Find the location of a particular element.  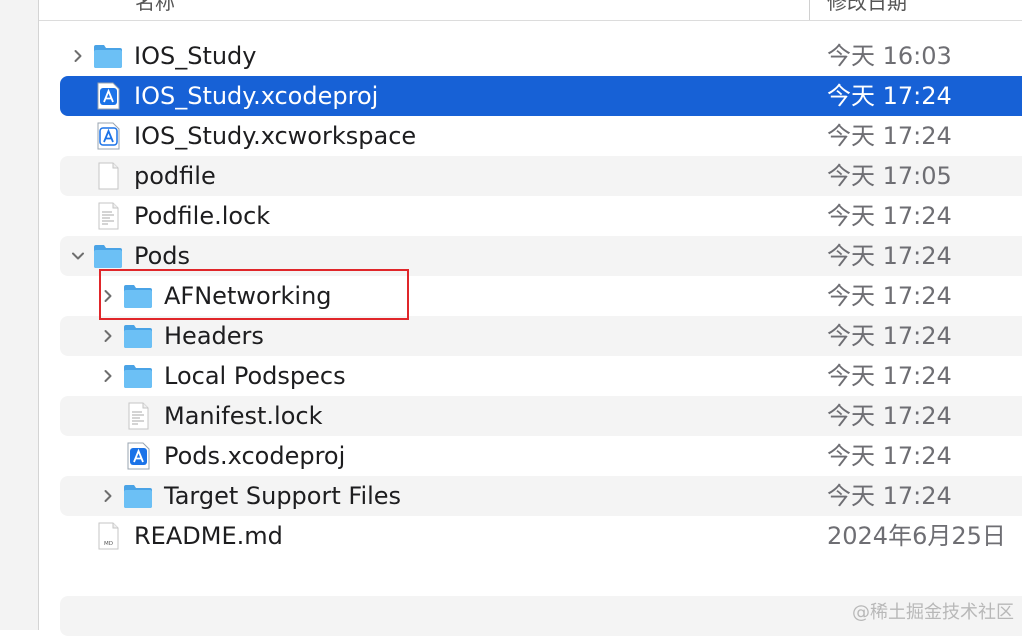

blank-document-icon is located at coordinates (108, 176).